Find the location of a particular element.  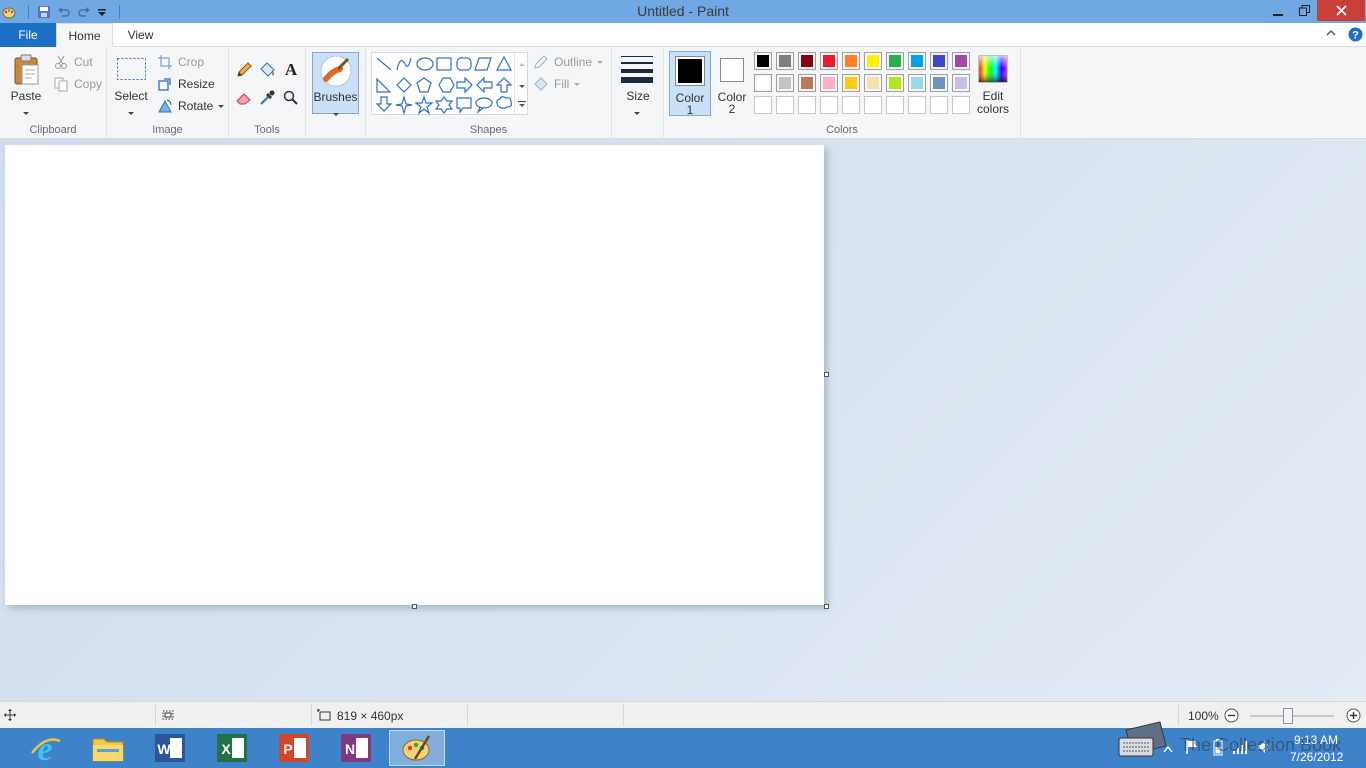

zoom-in-icon is located at coordinates (1353, 717).